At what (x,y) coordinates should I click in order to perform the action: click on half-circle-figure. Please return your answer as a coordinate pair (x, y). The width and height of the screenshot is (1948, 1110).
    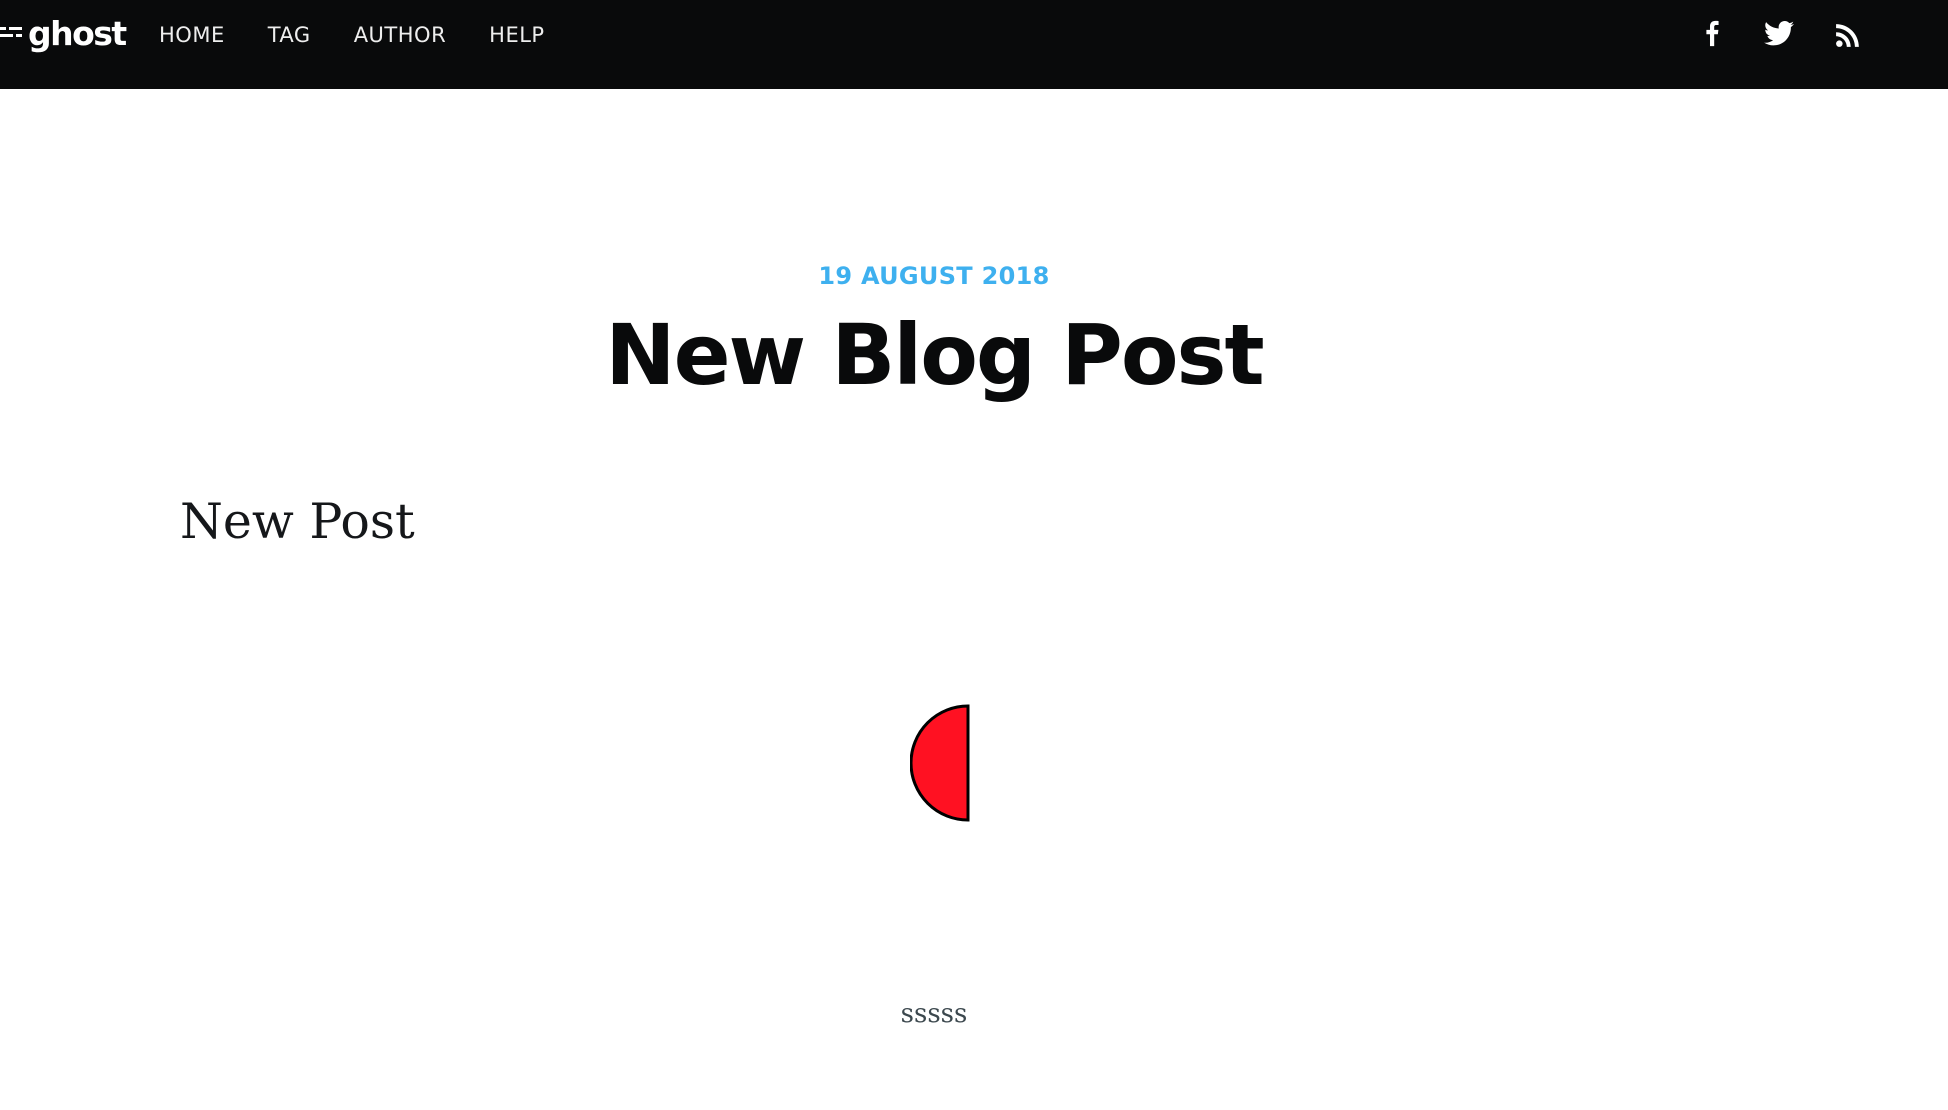
    Looking at the image, I should click on (940, 763).